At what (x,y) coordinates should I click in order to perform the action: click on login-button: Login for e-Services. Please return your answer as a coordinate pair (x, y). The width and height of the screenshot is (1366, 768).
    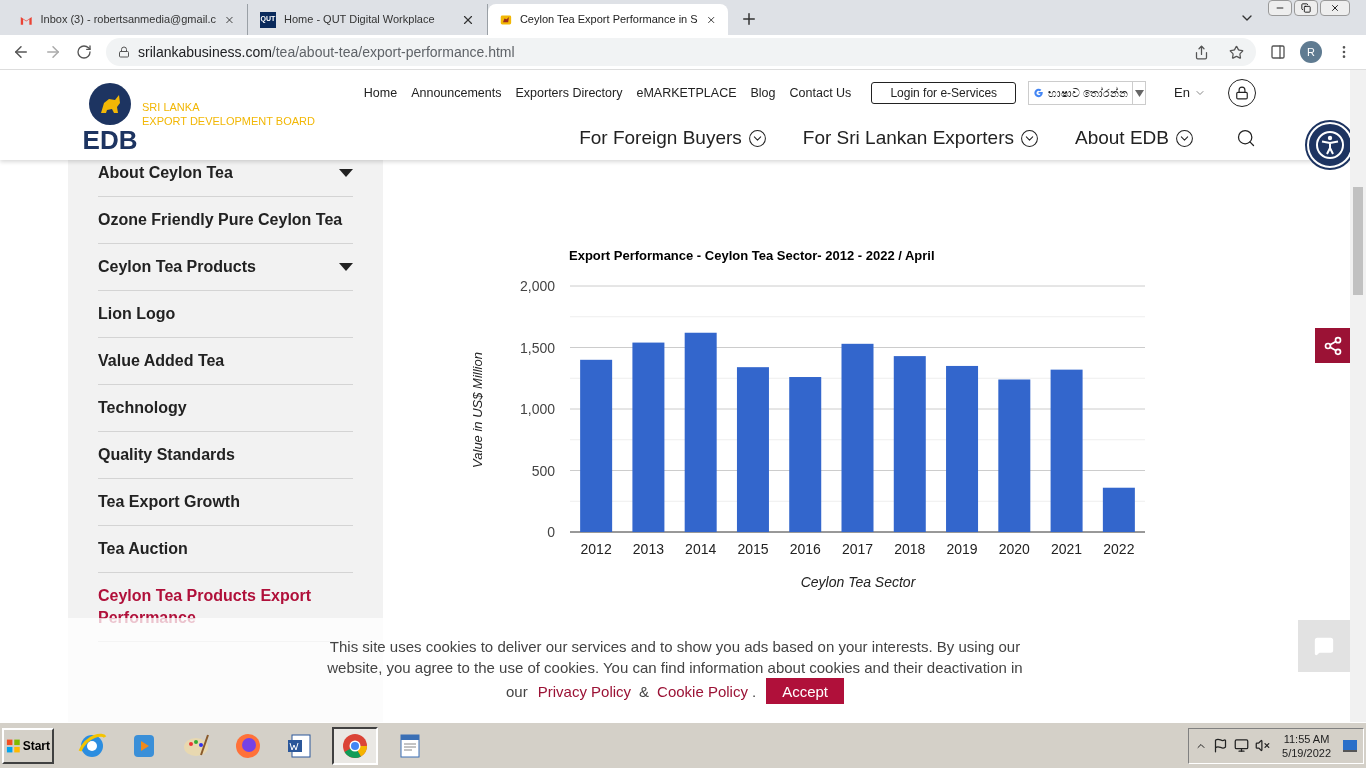
    Looking at the image, I should click on (944, 93).